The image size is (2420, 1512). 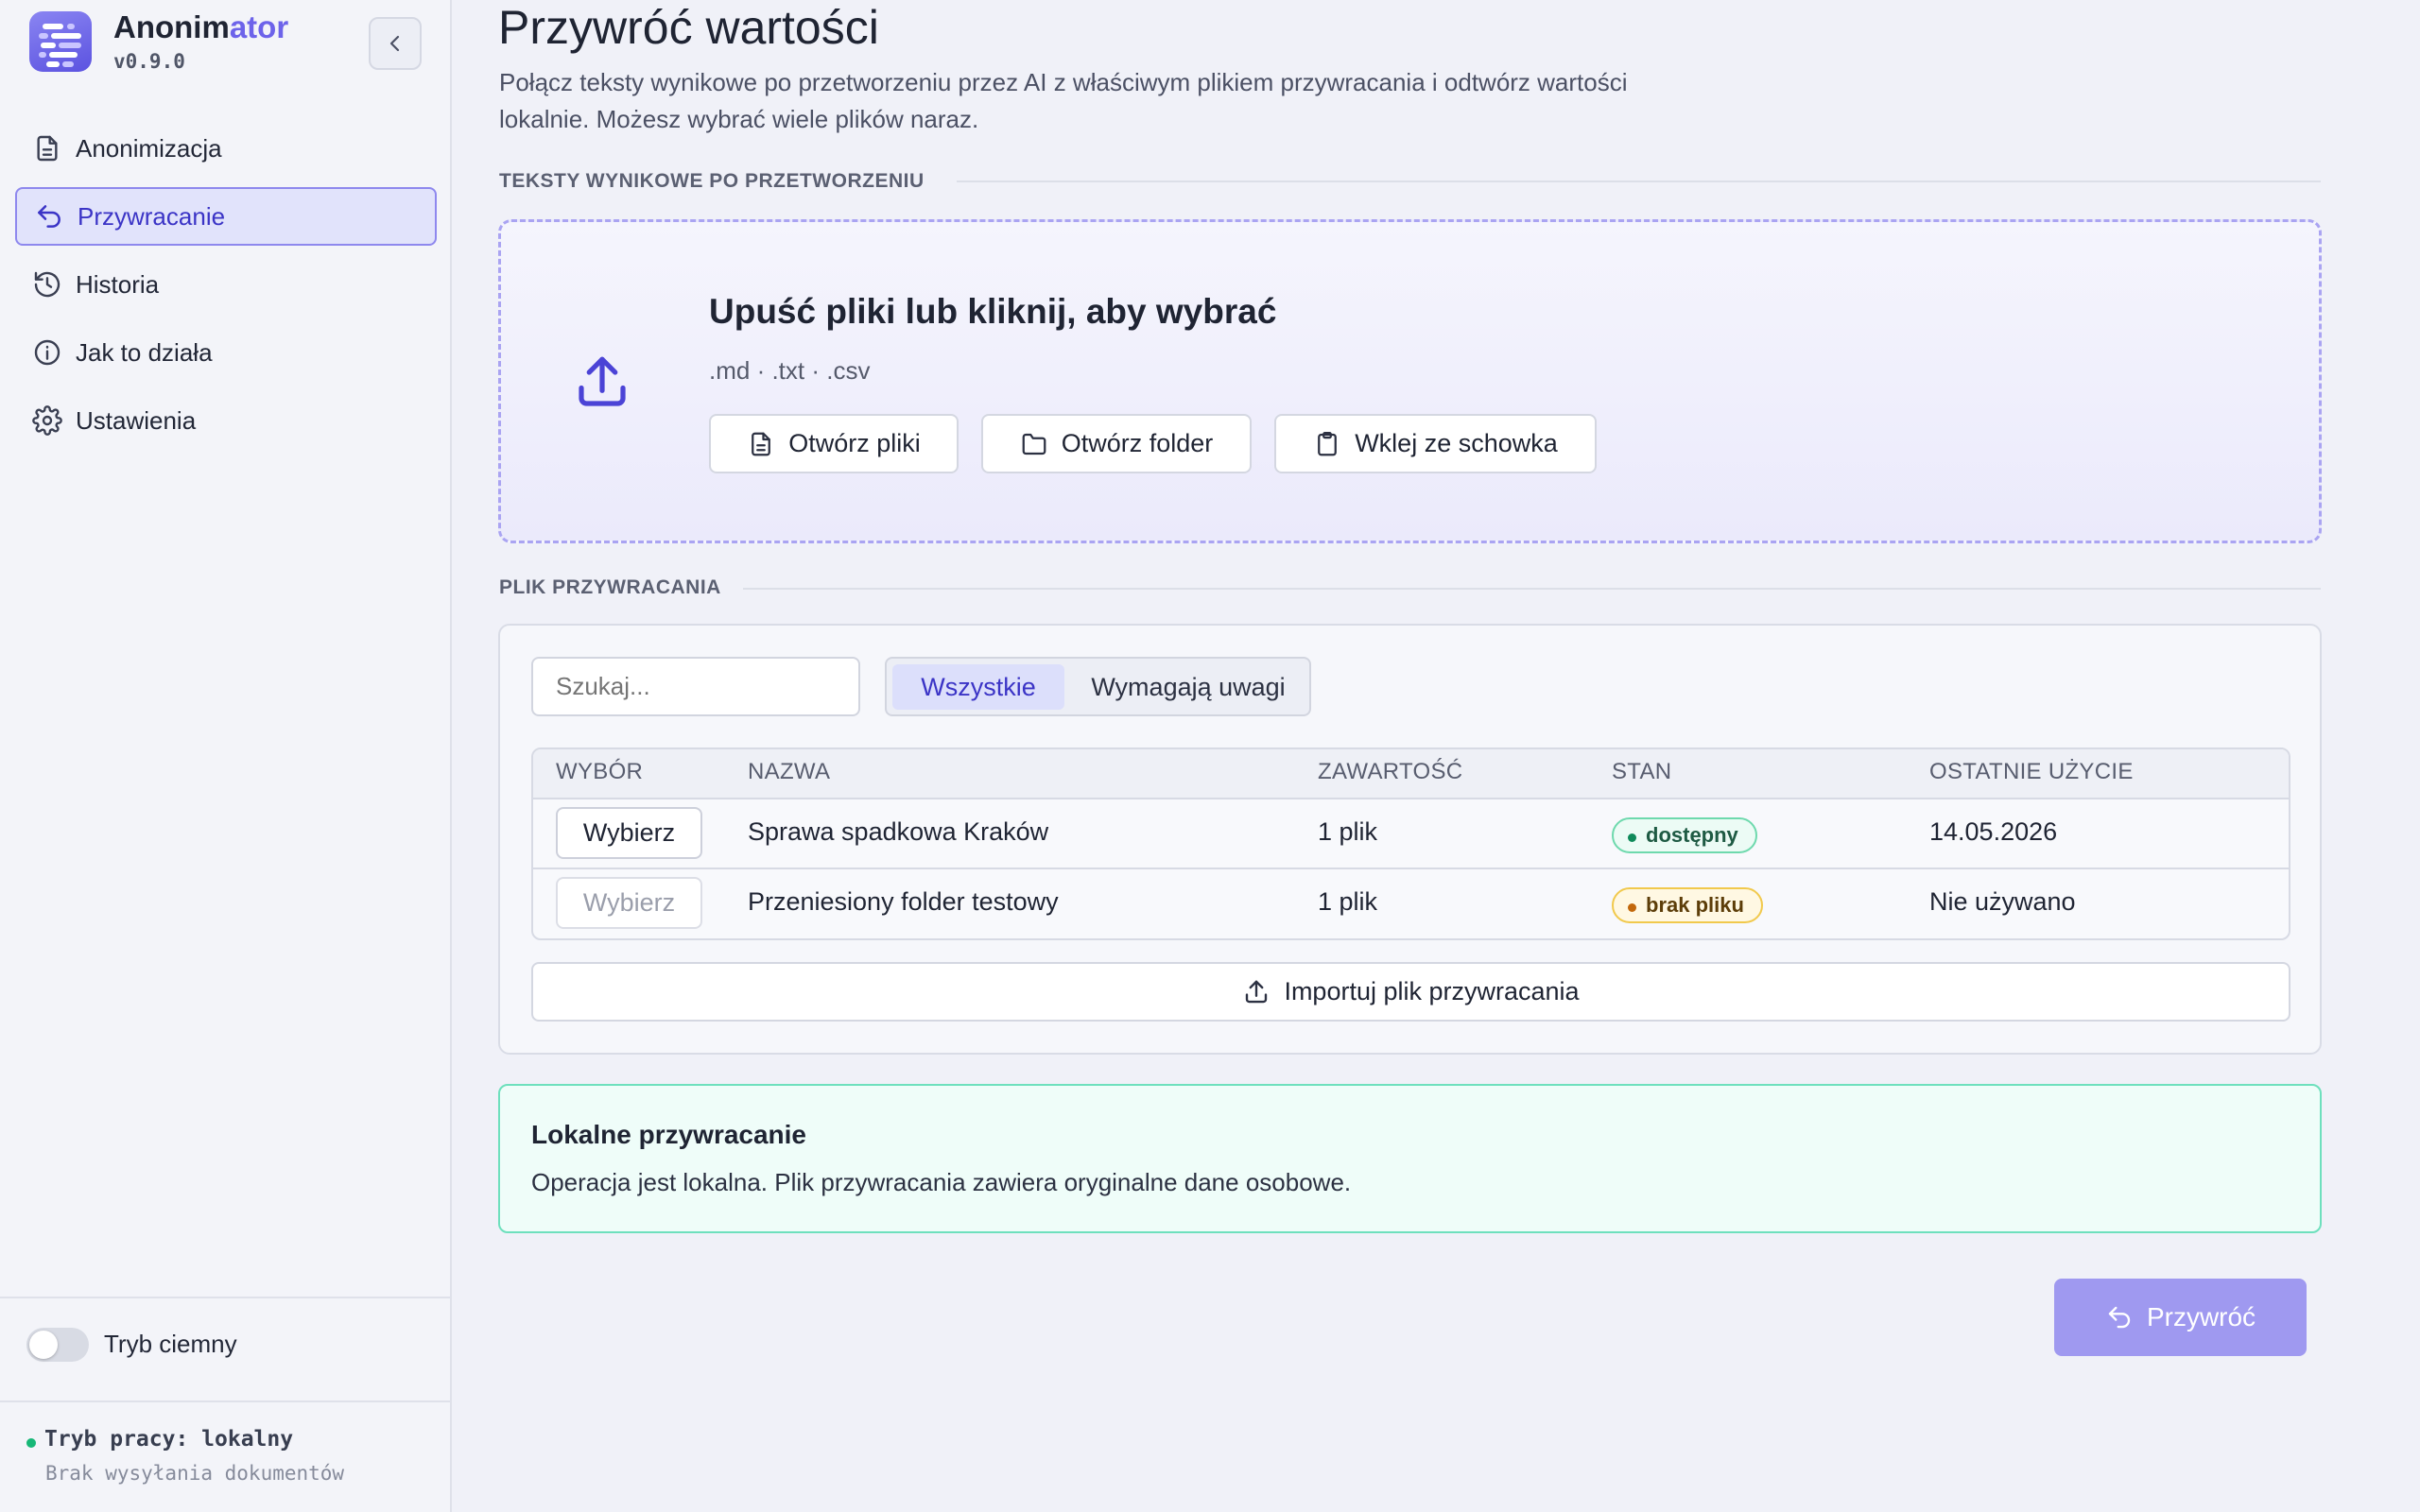 I want to click on app-logo-icon, so click(x=60, y=41).